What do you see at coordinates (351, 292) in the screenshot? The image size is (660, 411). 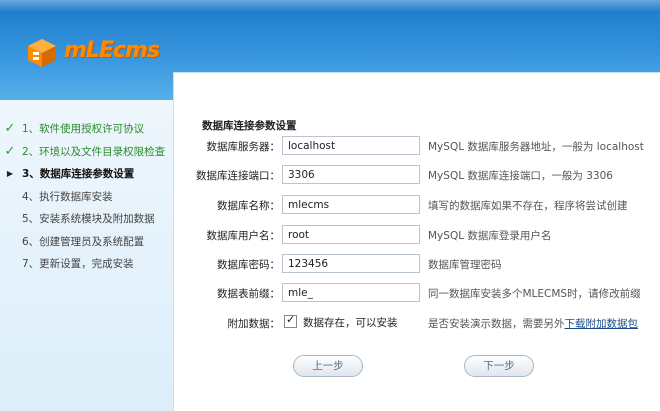 I see `db-prefix-input` at bounding box center [351, 292].